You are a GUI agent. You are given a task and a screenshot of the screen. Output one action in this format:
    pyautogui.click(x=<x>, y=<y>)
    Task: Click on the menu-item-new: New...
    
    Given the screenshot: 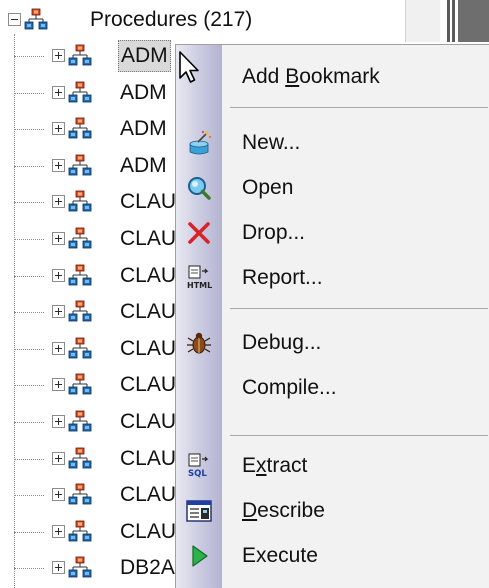 What is the action you would take?
    pyautogui.click(x=332, y=143)
    